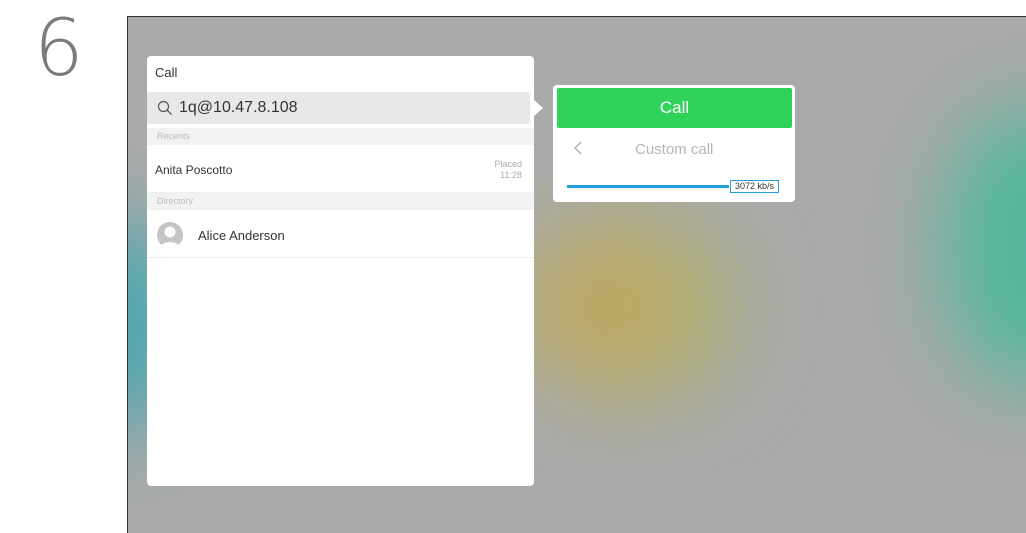 The image size is (1026, 533). Describe the element at coordinates (238, 108) in the screenshot. I see `search-input-value: 1q@10.47.8.108` at that location.